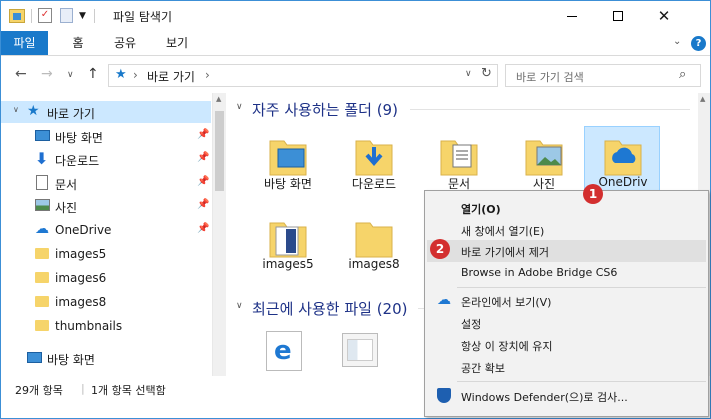 This screenshot has width=711, height=419. What do you see at coordinates (374, 240) in the screenshot?
I see `images8-folder-icon` at bounding box center [374, 240].